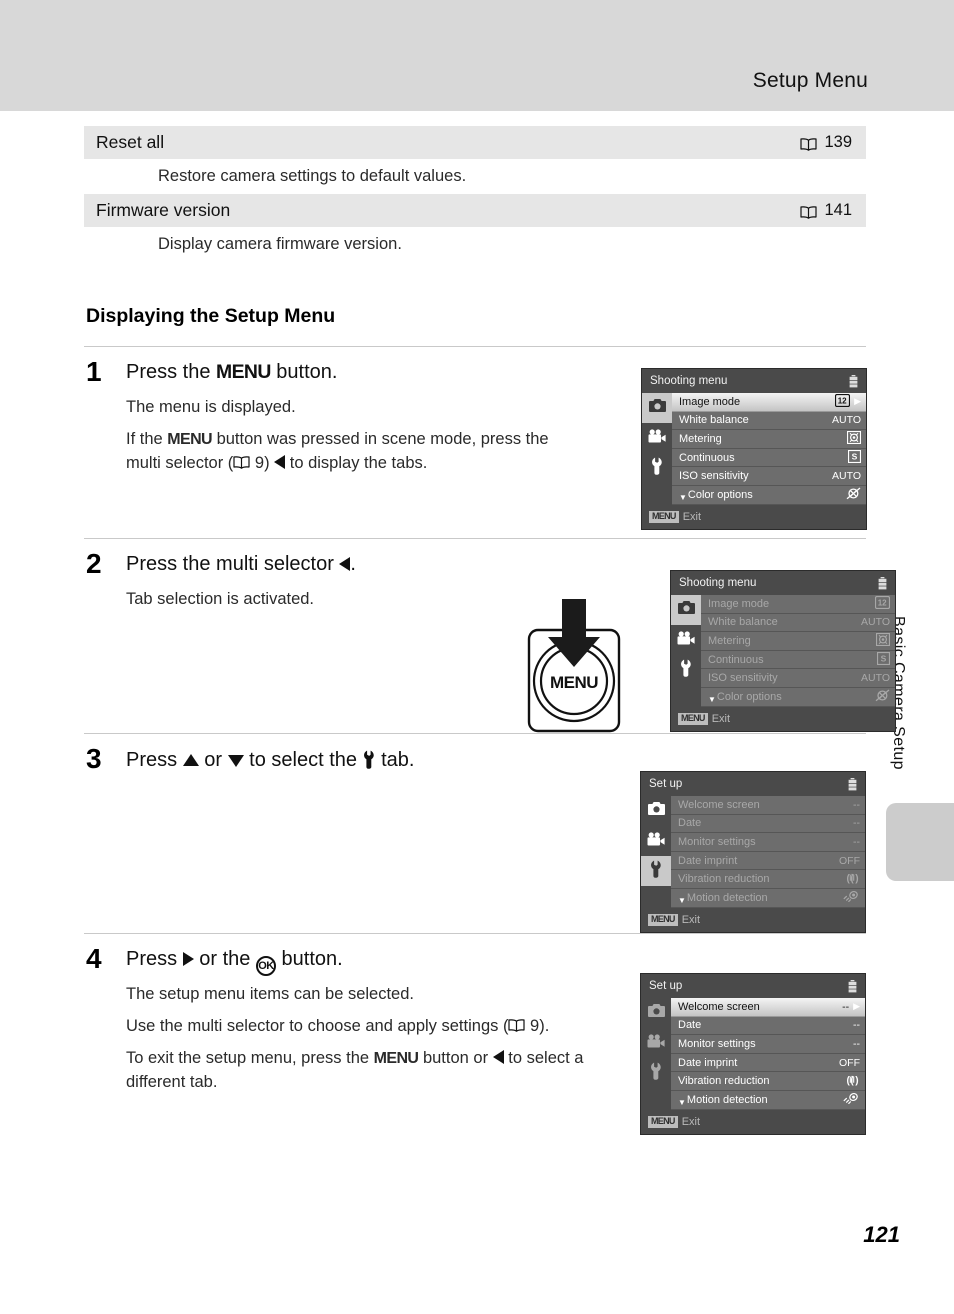 The height and width of the screenshot is (1314, 954). Describe the element at coordinates (708, 1062) in the screenshot. I see `lcd-menu-item-label: Date imprint` at that location.